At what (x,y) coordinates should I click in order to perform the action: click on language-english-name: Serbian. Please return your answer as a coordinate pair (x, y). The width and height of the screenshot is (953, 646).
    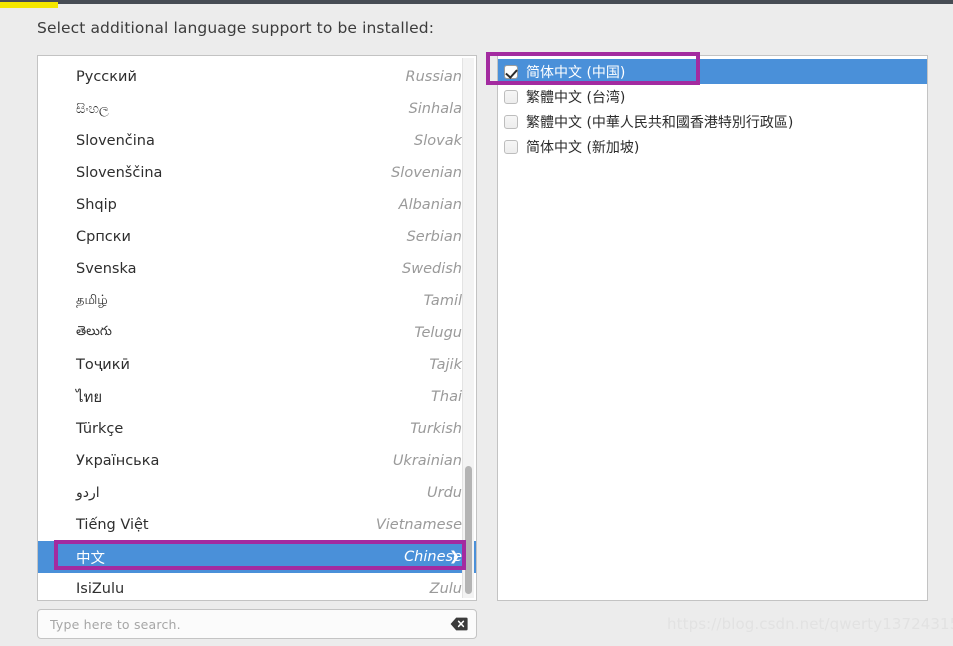
    Looking at the image, I should click on (434, 237).